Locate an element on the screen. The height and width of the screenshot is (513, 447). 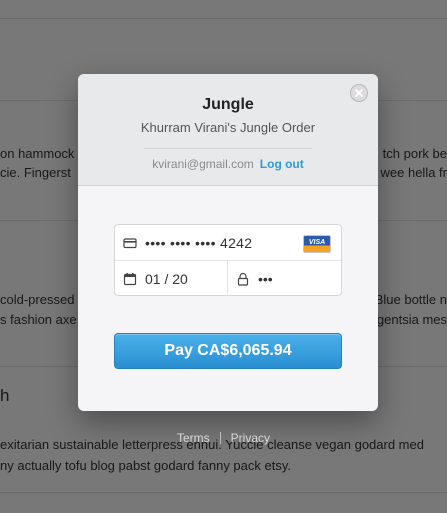
close-button is located at coordinates (359, 93).